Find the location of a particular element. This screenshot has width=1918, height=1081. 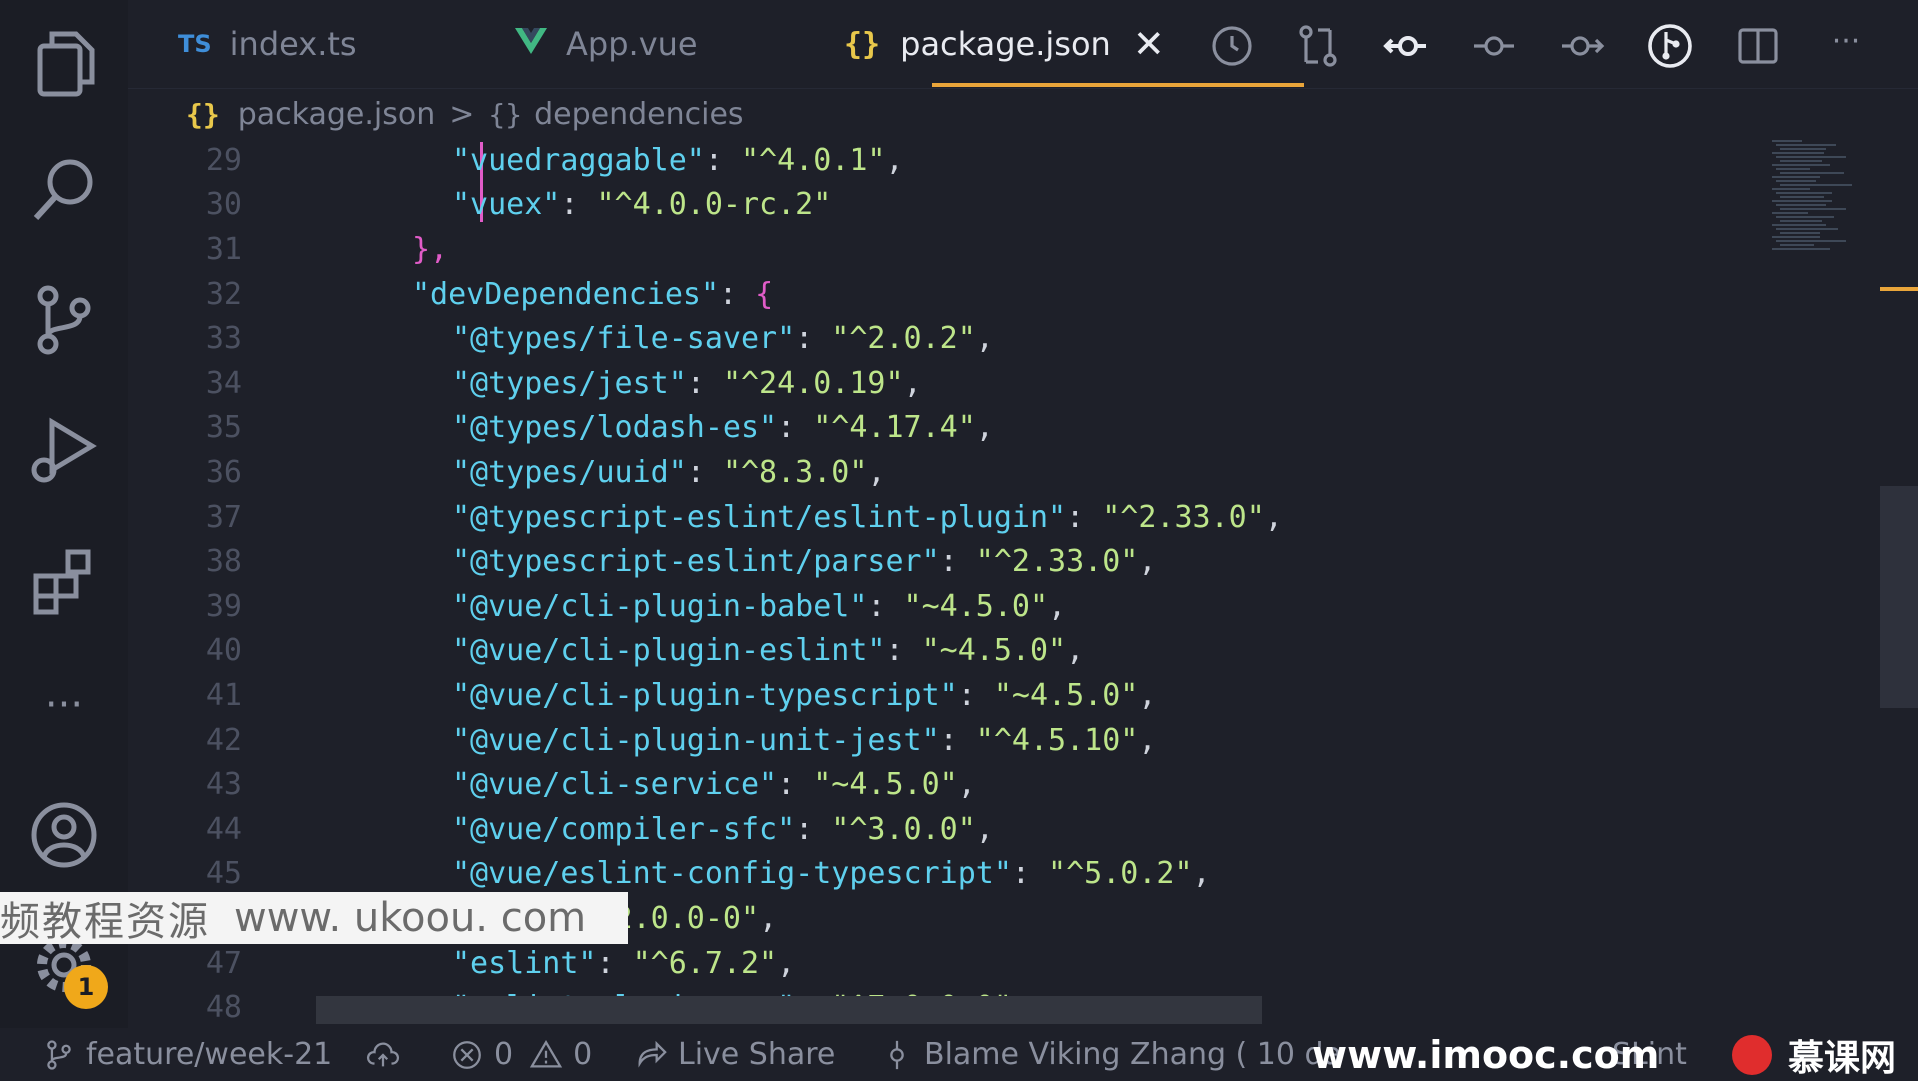

line-number: 42 is located at coordinates (223, 740).